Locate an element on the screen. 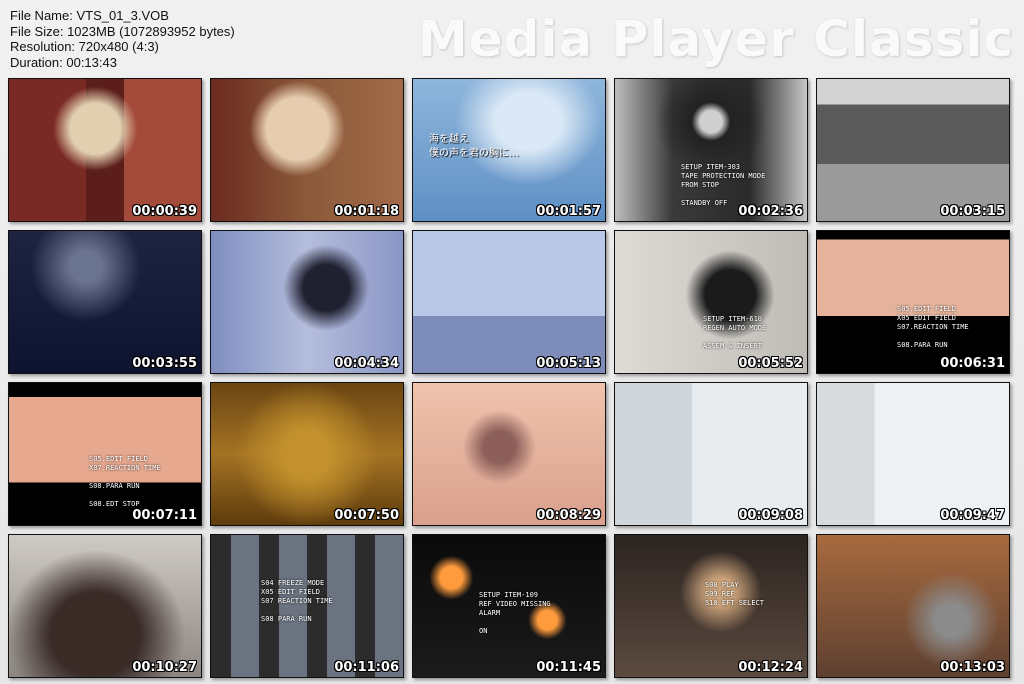  video-thumbnail: 00:13:03 is located at coordinates (913, 606).